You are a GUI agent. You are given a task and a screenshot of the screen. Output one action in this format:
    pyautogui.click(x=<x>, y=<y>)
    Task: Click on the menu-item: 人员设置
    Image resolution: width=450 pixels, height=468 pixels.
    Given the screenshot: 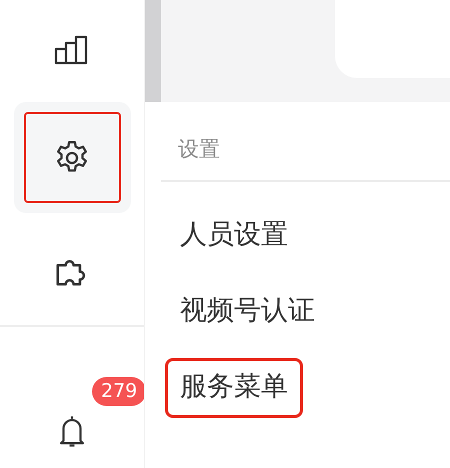 What is the action you would take?
    pyautogui.click(x=234, y=236)
    